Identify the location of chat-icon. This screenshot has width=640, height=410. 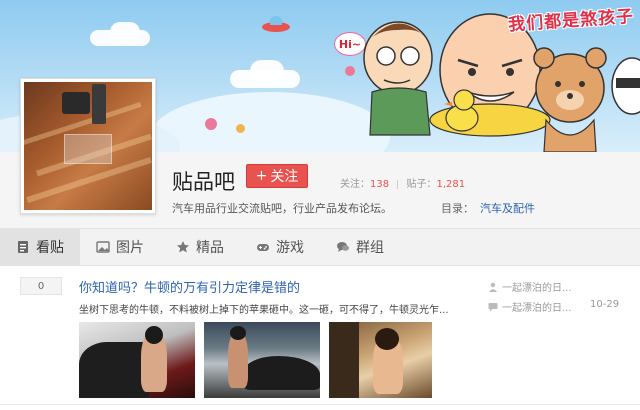
(343, 247).